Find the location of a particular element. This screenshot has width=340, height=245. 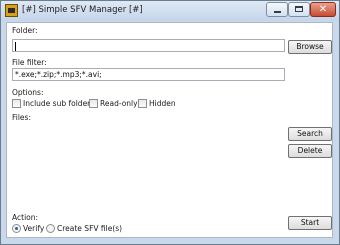

hidden-label: Hidden is located at coordinates (162, 103).